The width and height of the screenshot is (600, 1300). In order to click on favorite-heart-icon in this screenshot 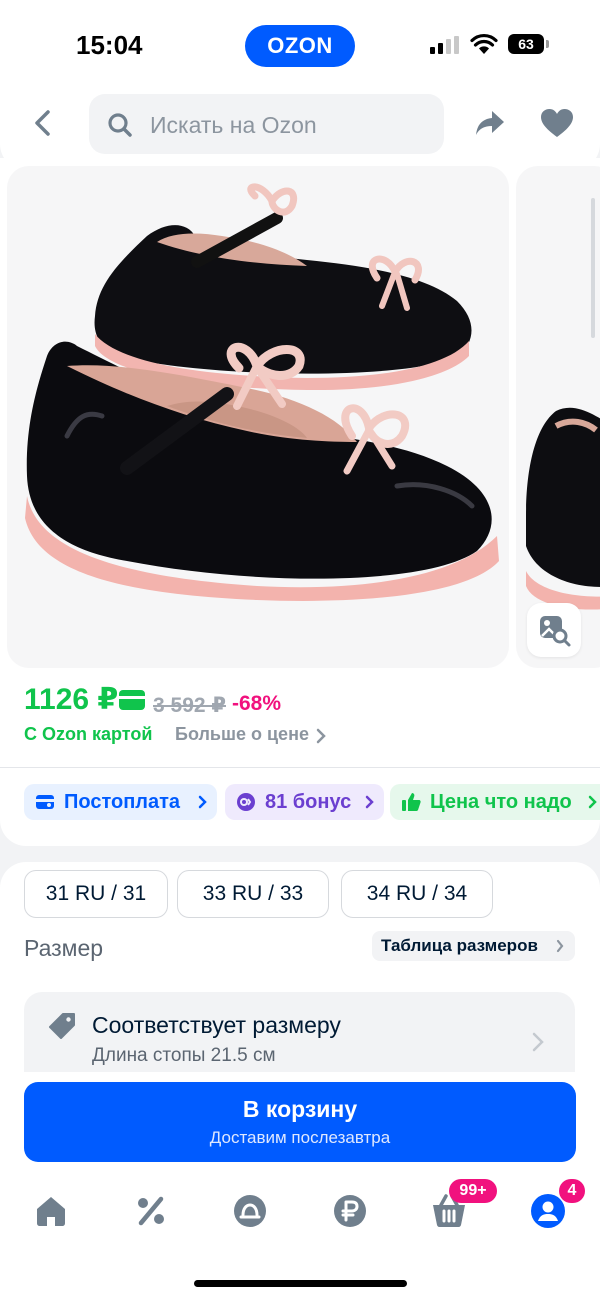, I will do `click(557, 123)`.